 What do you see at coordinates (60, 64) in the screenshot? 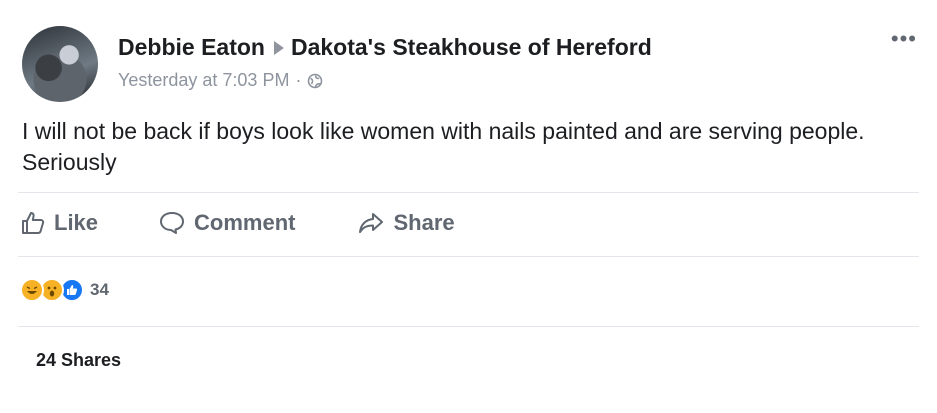
I see `author-avatar` at bounding box center [60, 64].